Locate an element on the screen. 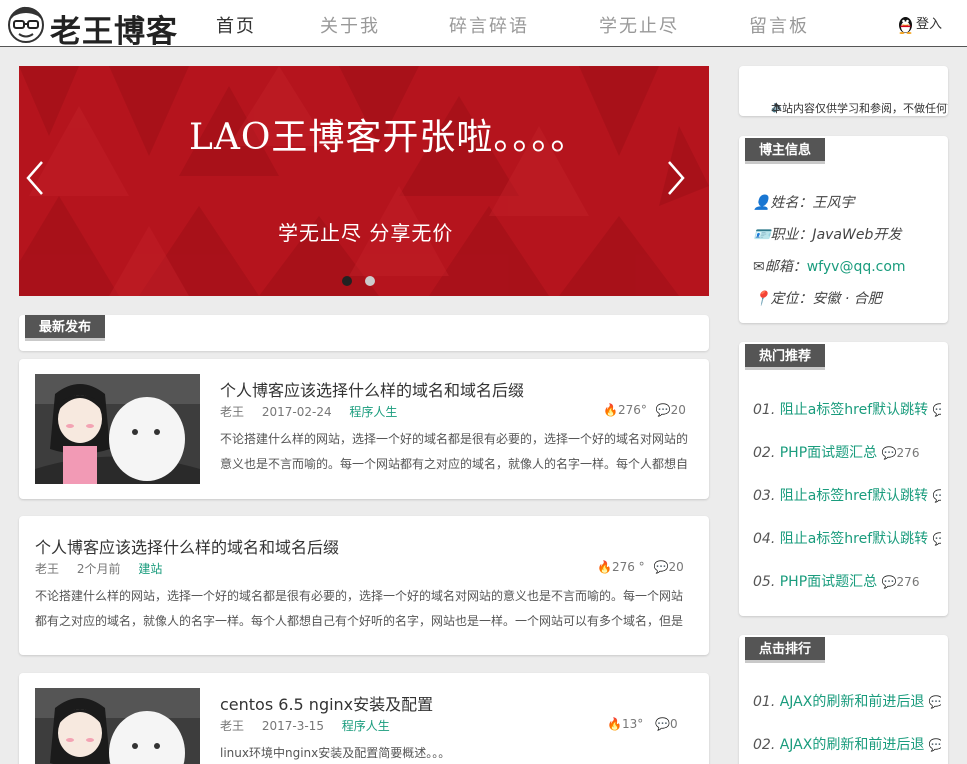 The width and height of the screenshot is (967, 764). email-link: wfyv@qq.com is located at coordinates (856, 267).